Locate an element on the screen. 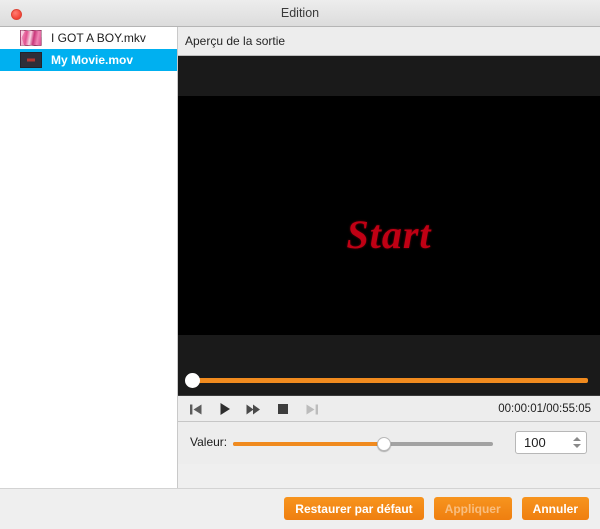 Image resolution: width=600 pixels, height=529 pixels. value-slider-thumb is located at coordinates (383, 444).